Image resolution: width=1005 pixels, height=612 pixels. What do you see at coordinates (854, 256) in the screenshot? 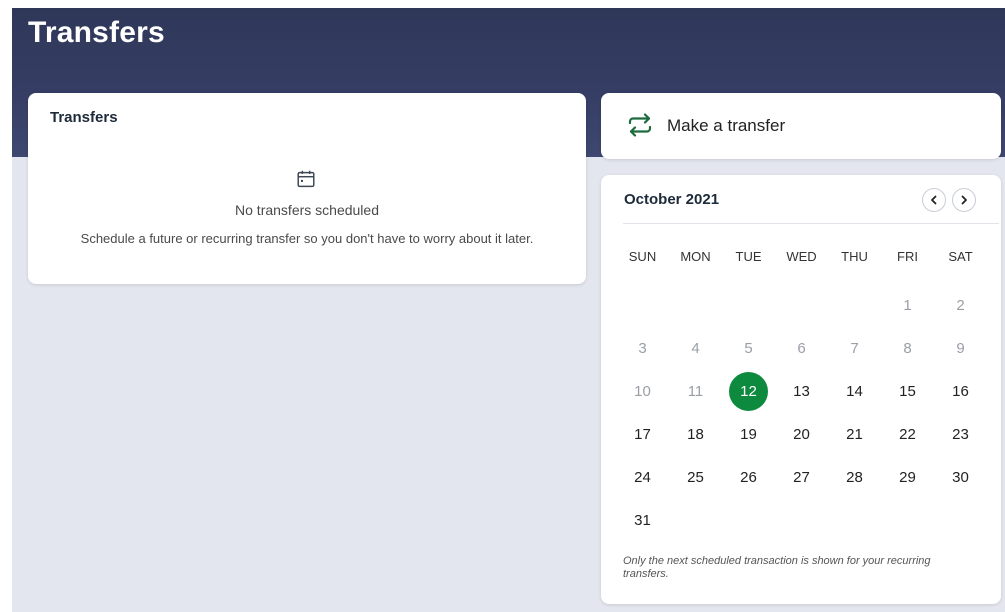
I see `weekday-header: THU` at bounding box center [854, 256].